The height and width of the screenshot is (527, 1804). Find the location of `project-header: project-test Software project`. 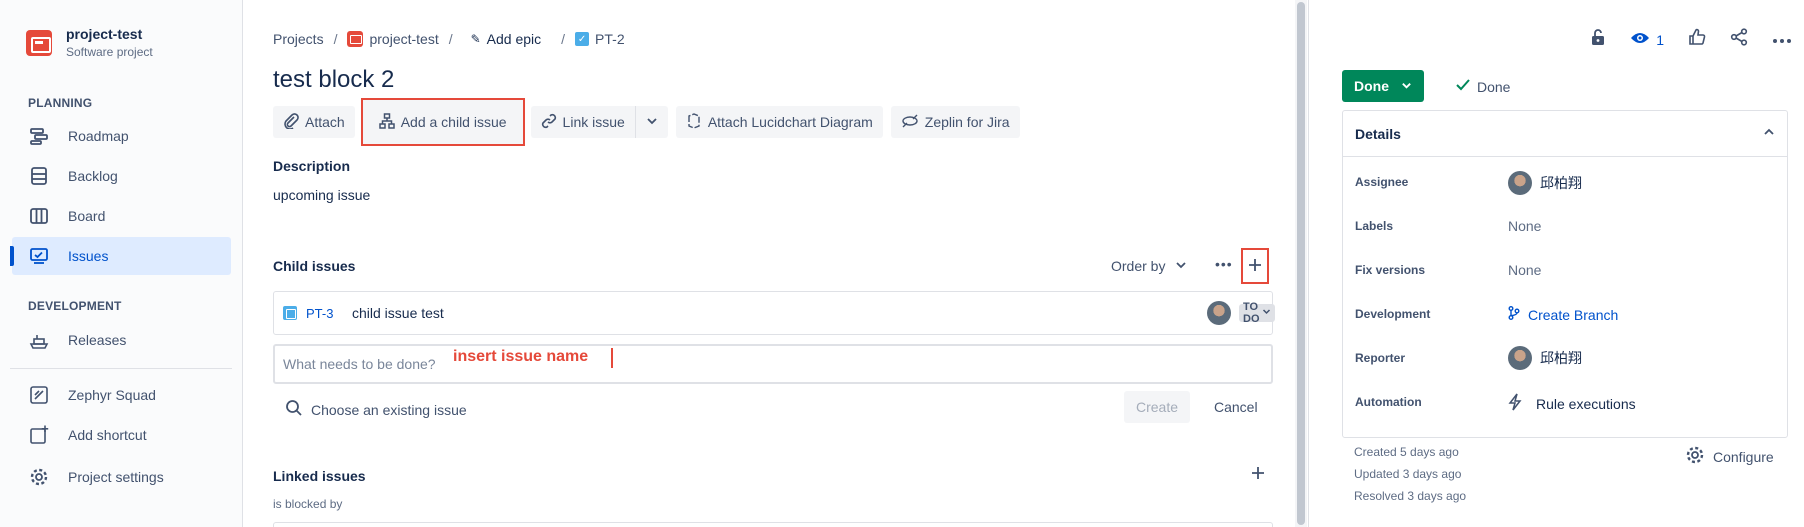

project-header: project-test Software project is located at coordinates (89, 42).